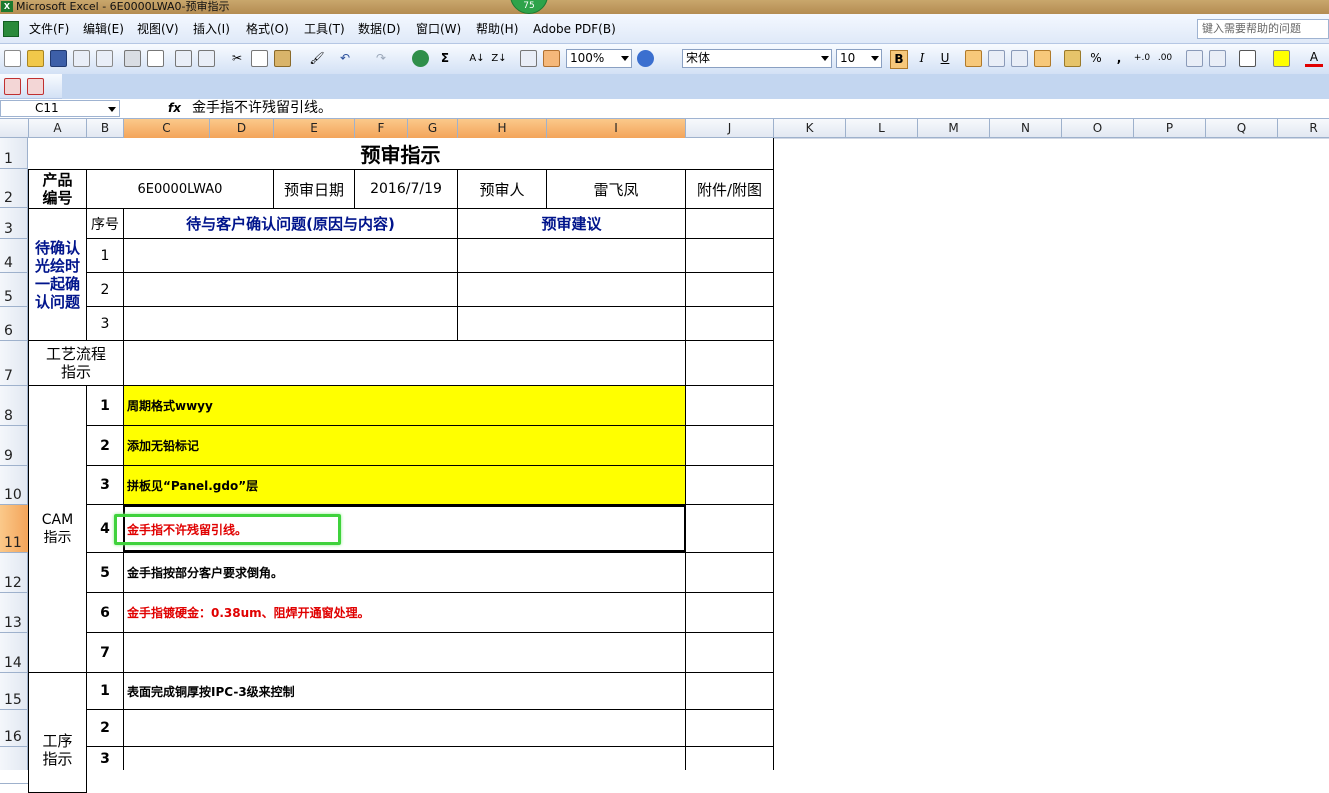 Image resolution: width=1329 pixels, height=793 pixels. What do you see at coordinates (12, 86) in the screenshot?
I see `convert-to-pdf-icon` at bounding box center [12, 86].